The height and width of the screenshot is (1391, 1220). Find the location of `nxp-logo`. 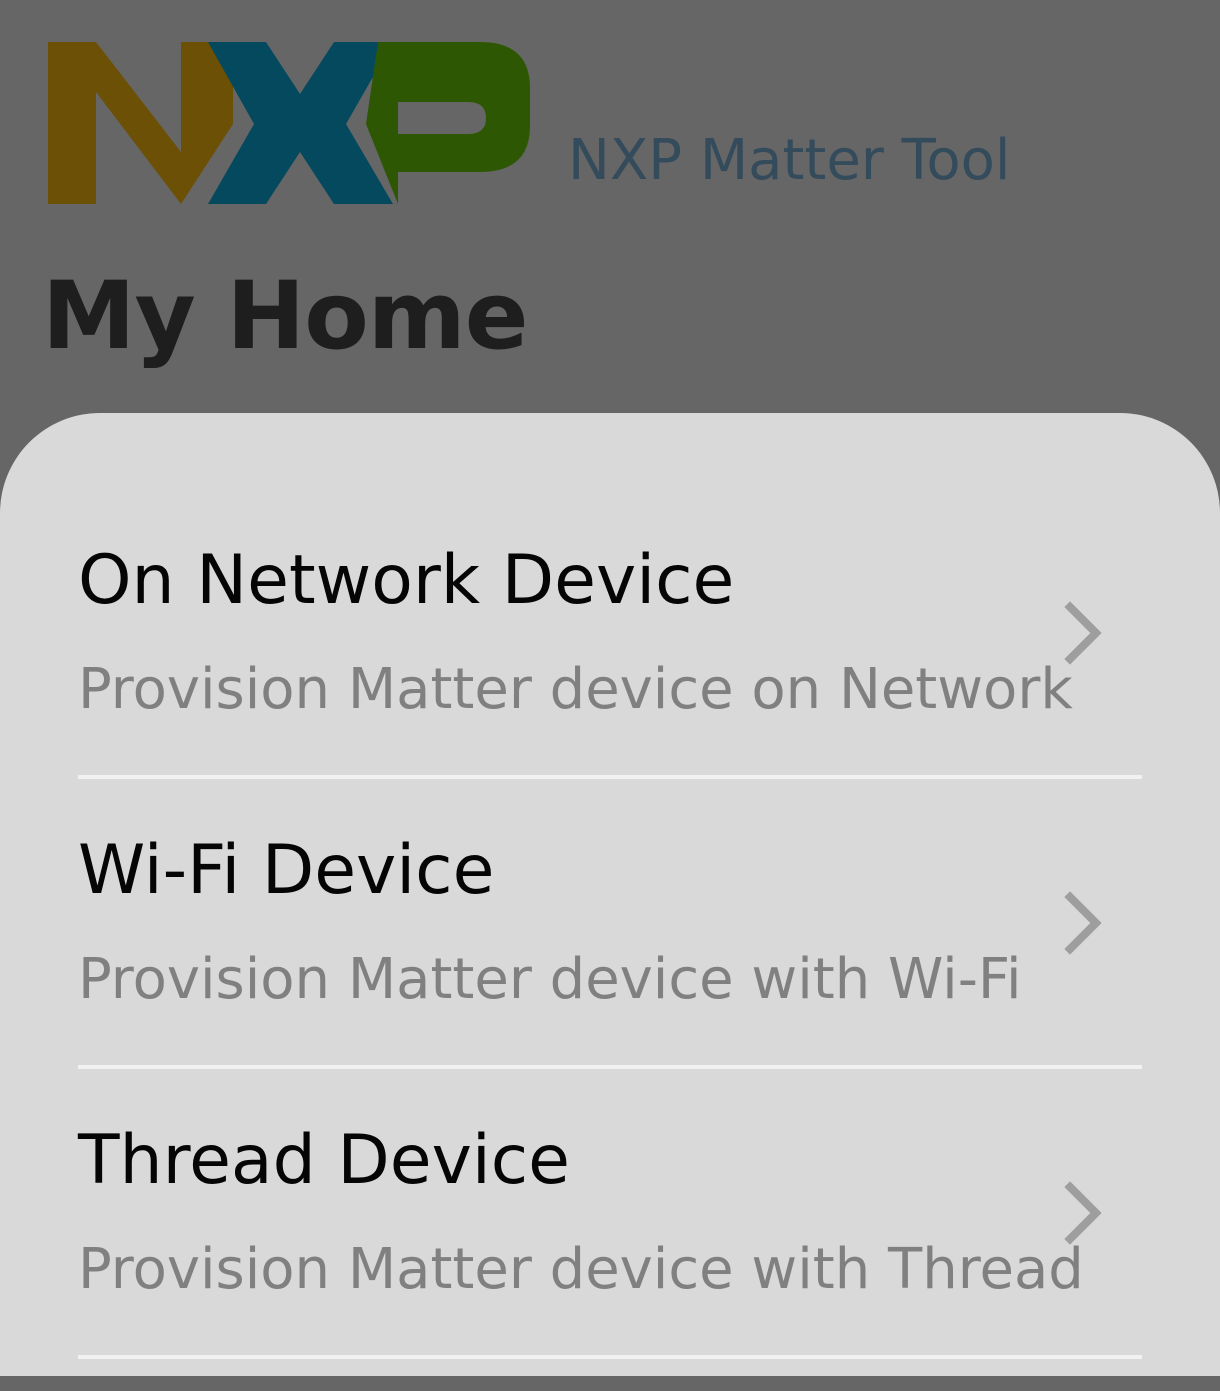

nxp-logo is located at coordinates (289, 124).